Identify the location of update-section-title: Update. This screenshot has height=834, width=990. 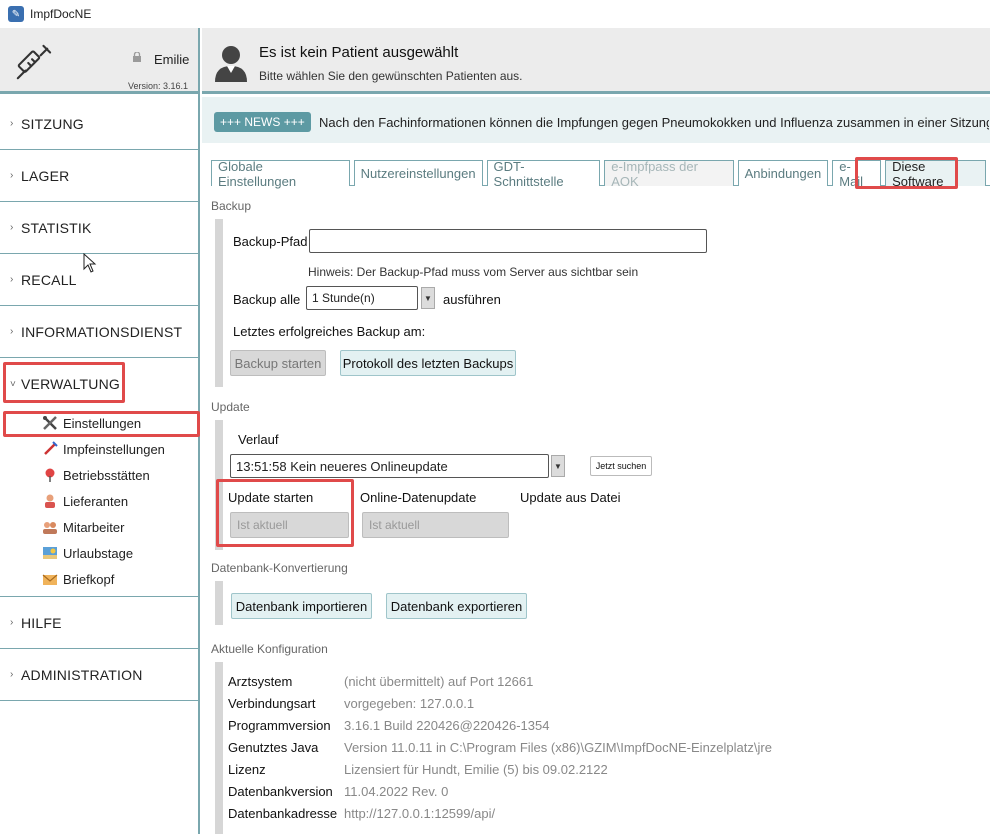
(230, 407).